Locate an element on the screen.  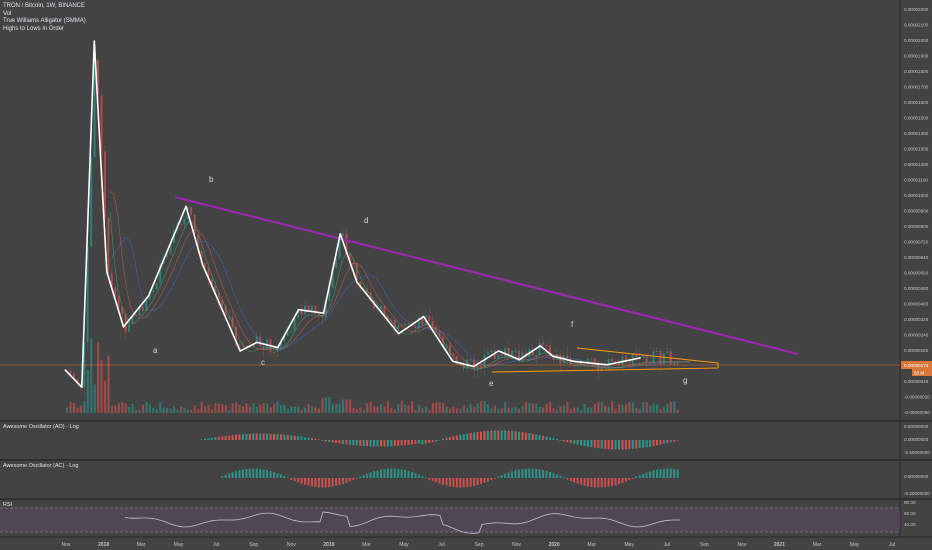
legend-item-volume: Vol is located at coordinates (44, 15).